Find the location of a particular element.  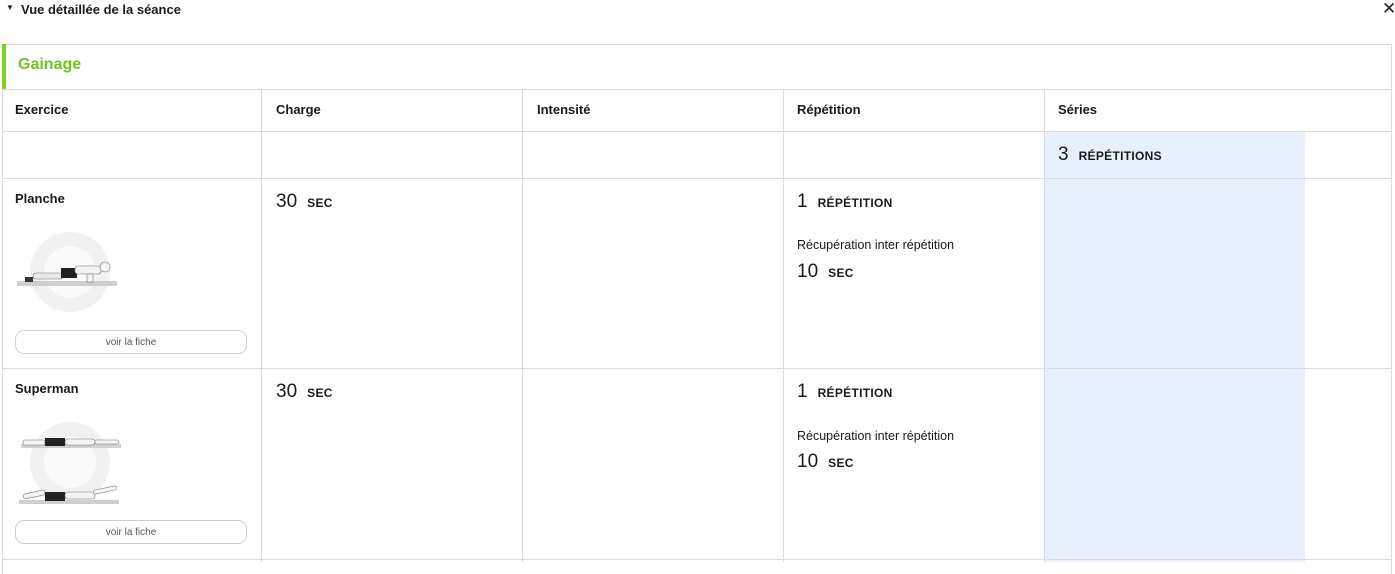

exercise-name: Superman is located at coordinates (47, 388).